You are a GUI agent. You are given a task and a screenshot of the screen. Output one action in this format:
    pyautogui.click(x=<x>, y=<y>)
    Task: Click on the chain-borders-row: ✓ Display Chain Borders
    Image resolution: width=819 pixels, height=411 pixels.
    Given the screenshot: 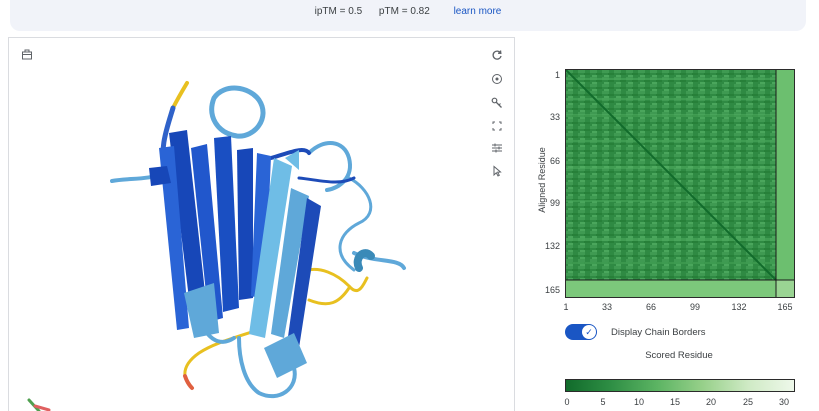 What is the action you would take?
    pyautogui.click(x=635, y=332)
    